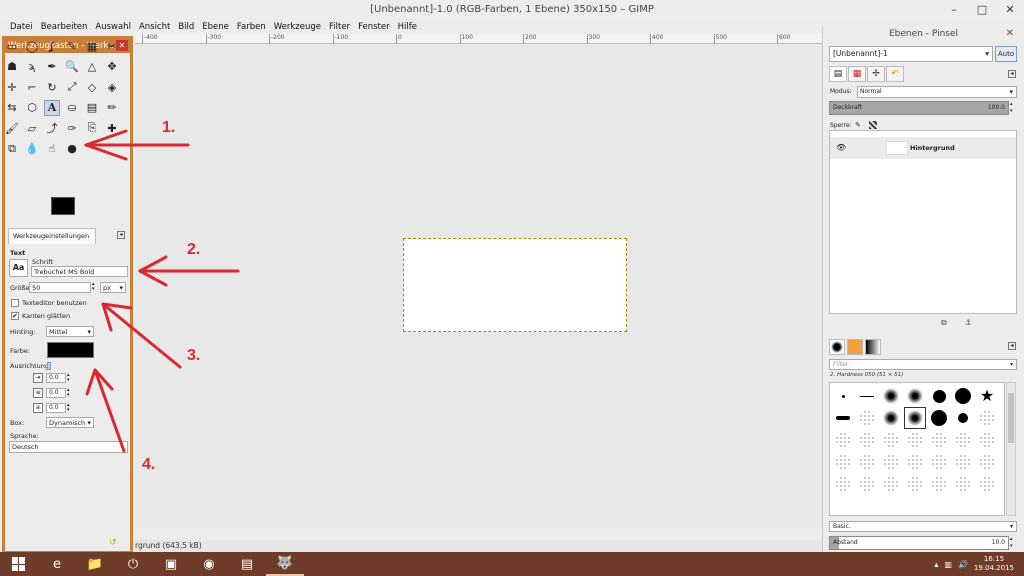  What do you see at coordinates (72, 87) in the screenshot?
I see `scale-tool-icon: ⤢` at bounding box center [72, 87].